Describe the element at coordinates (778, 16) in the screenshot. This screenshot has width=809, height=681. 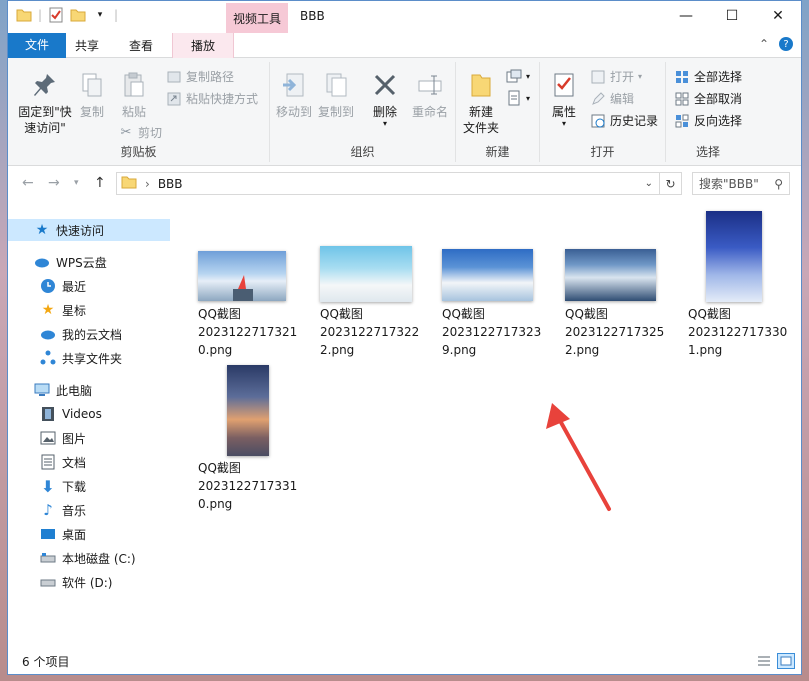
I see `close-icon: ✕` at that location.